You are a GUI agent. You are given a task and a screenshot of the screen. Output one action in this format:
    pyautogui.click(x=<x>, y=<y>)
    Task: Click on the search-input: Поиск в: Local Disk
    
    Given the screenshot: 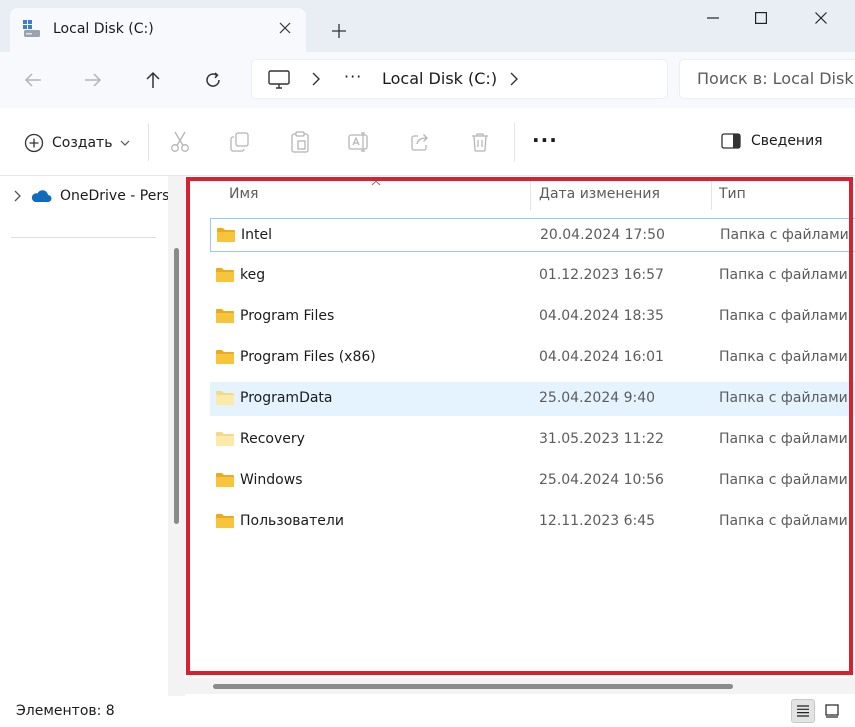 What is the action you would take?
    pyautogui.click(x=767, y=79)
    